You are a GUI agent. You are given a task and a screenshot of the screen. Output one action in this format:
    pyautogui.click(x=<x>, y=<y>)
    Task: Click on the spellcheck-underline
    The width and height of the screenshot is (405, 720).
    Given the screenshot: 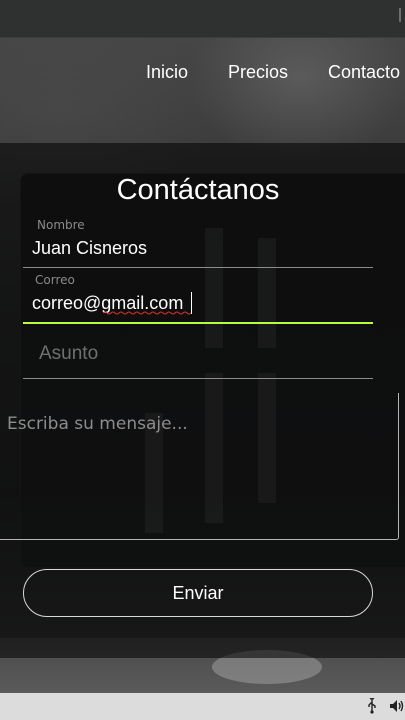 What is the action you would take?
    pyautogui.click(x=147, y=313)
    